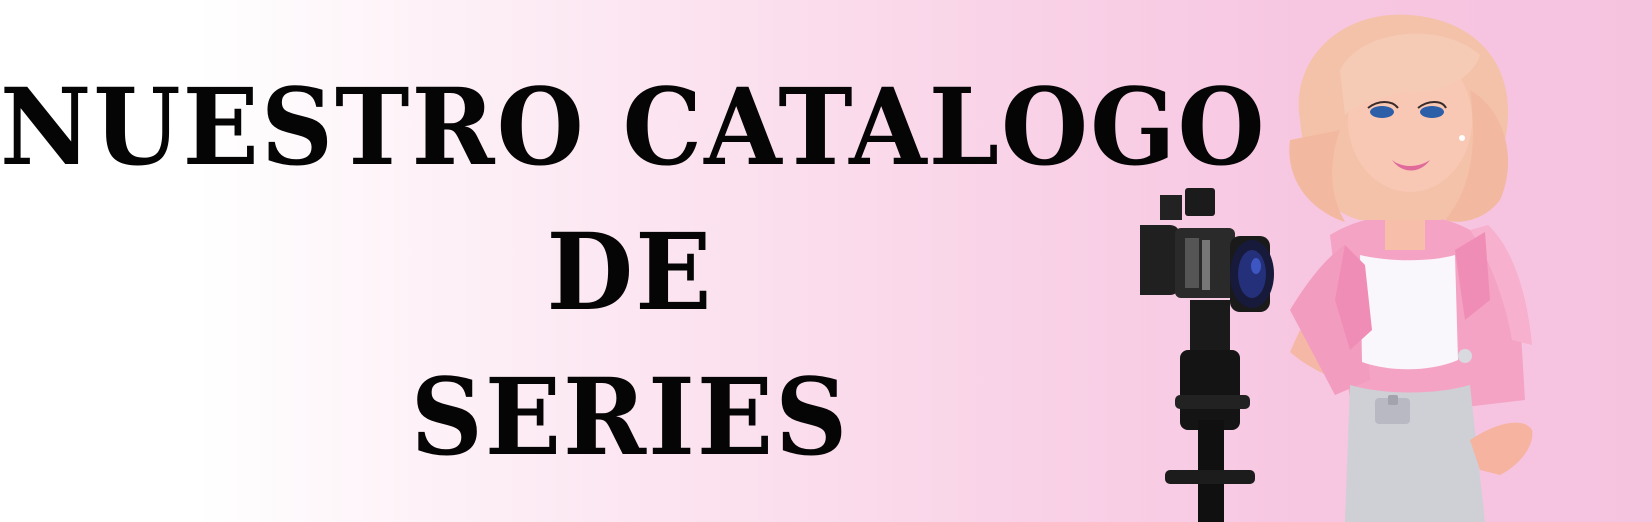 This screenshot has width=1652, height=522. I want to click on video-camera-icon, so click(1207, 250).